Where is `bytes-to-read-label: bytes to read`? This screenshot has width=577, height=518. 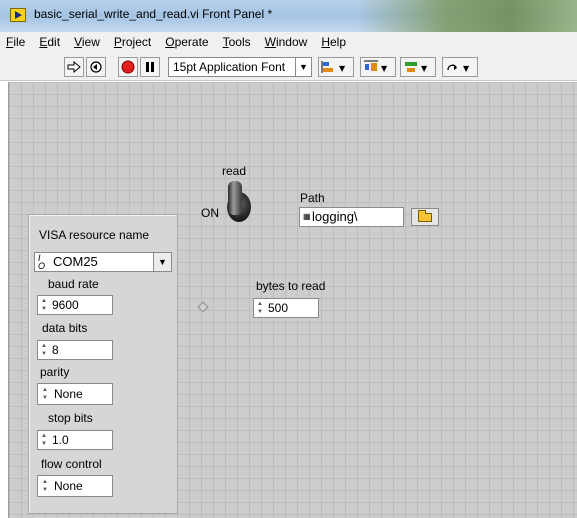
bytes-to-read-label: bytes to read is located at coordinates (291, 286).